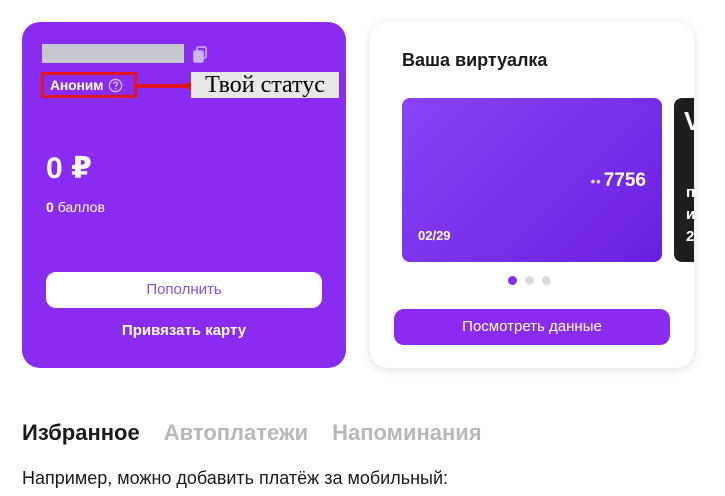  I want to click on next-card-peek: V пи2, so click(684, 180).